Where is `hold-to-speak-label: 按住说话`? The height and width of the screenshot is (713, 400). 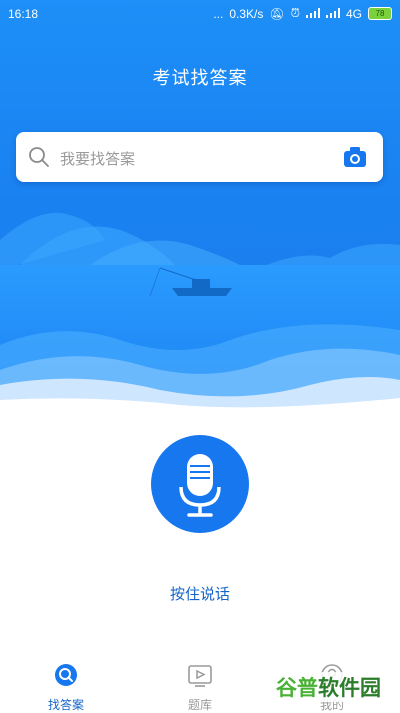
hold-to-speak-label: 按住说话 is located at coordinates (199, 594).